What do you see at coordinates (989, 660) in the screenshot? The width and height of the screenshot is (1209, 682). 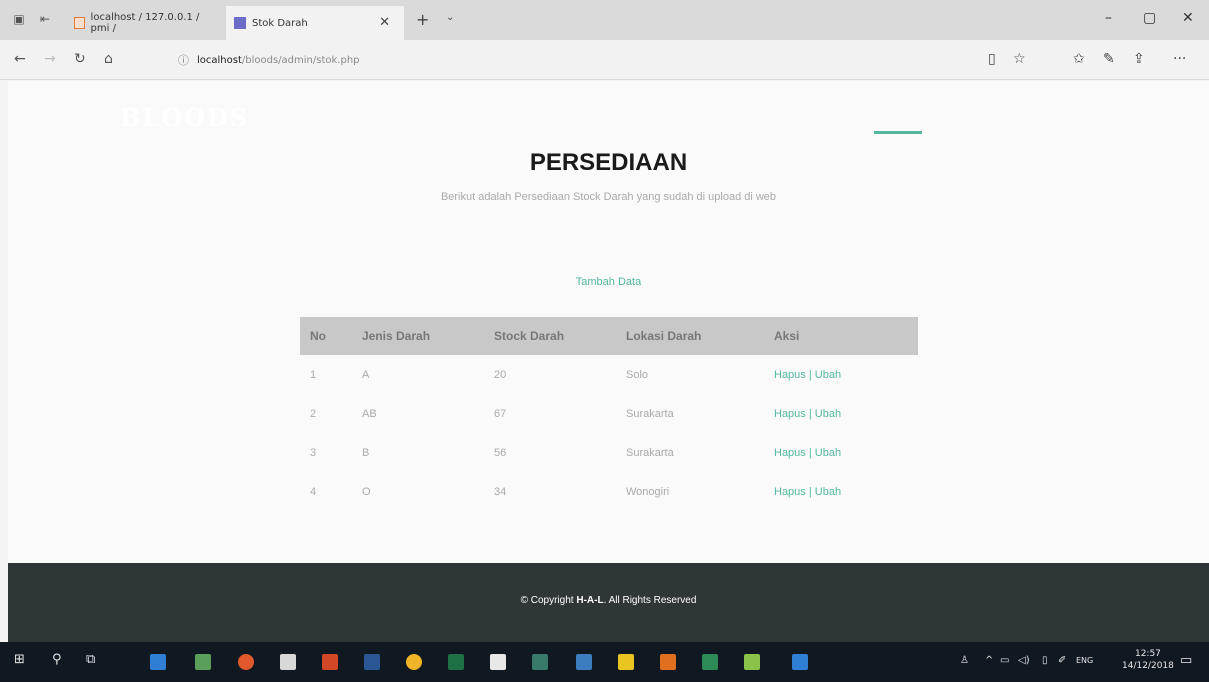 I see `tray-chevron-up-icon: ^` at bounding box center [989, 660].